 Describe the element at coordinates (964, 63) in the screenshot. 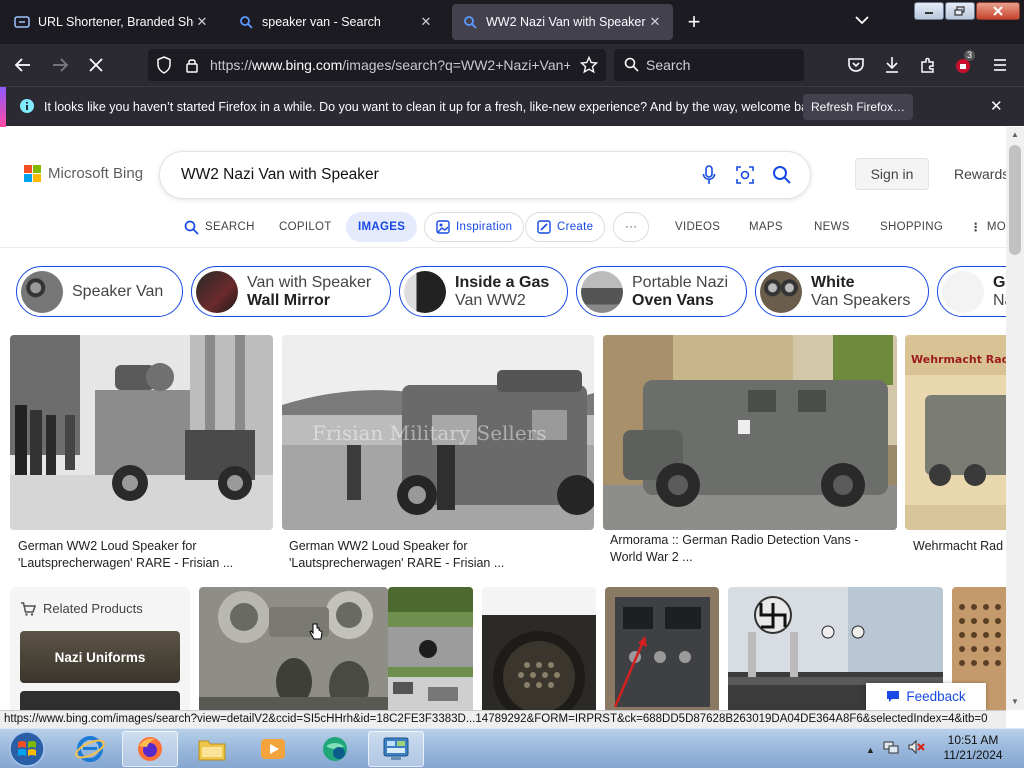

I see `extension-badge-icon: 3` at that location.